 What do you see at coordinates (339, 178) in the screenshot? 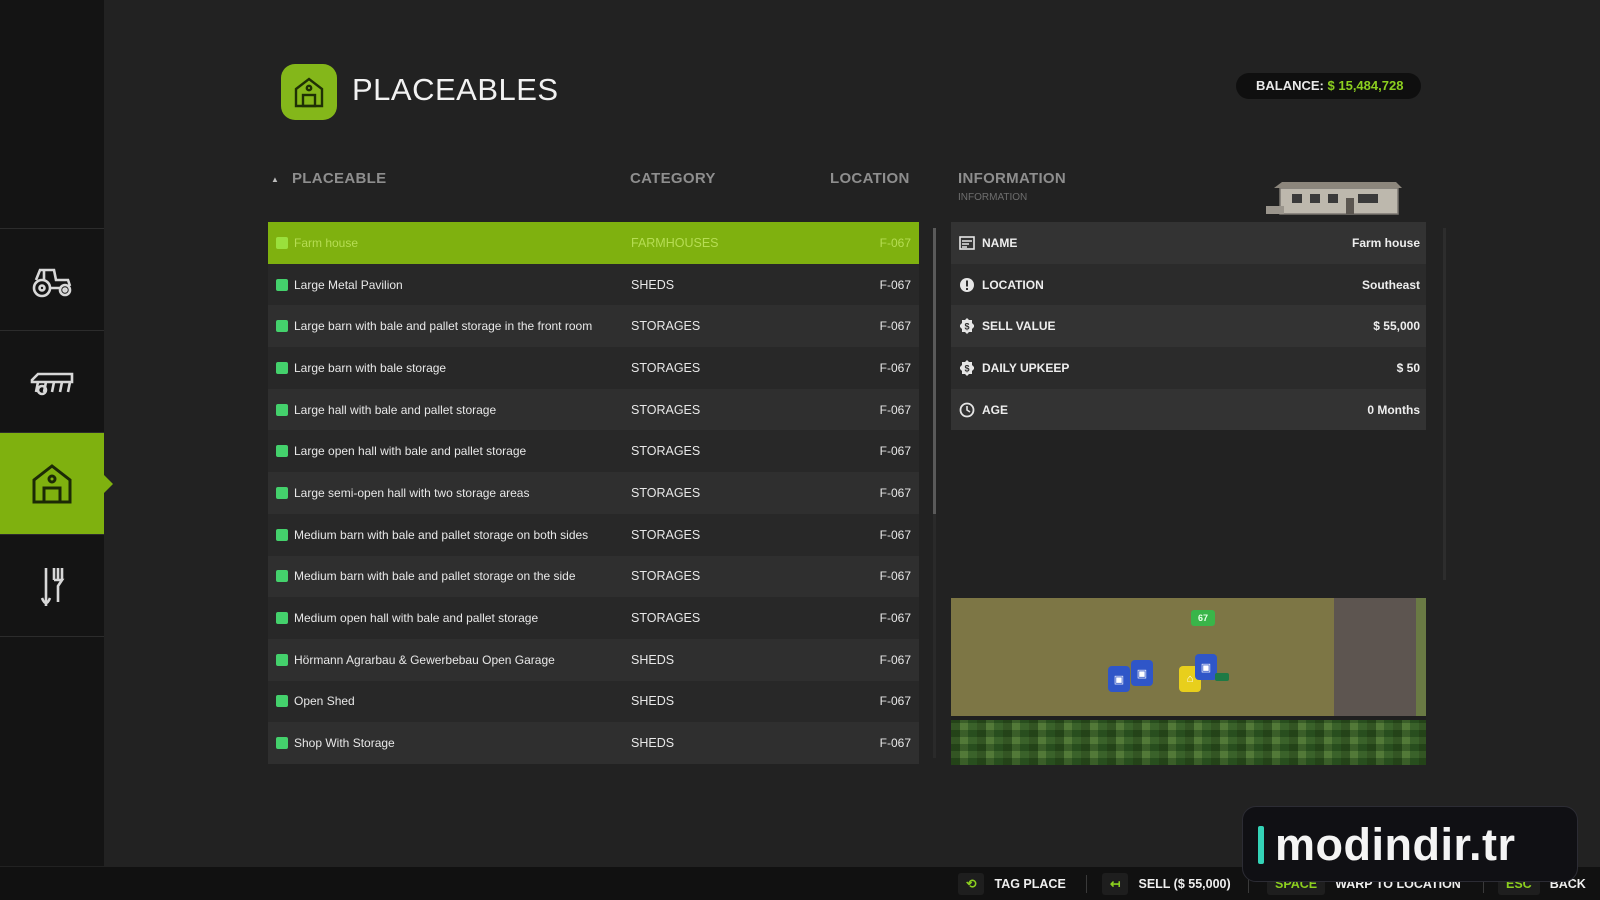
I see `column-header-placeable: PLACEABLE` at bounding box center [339, 178].